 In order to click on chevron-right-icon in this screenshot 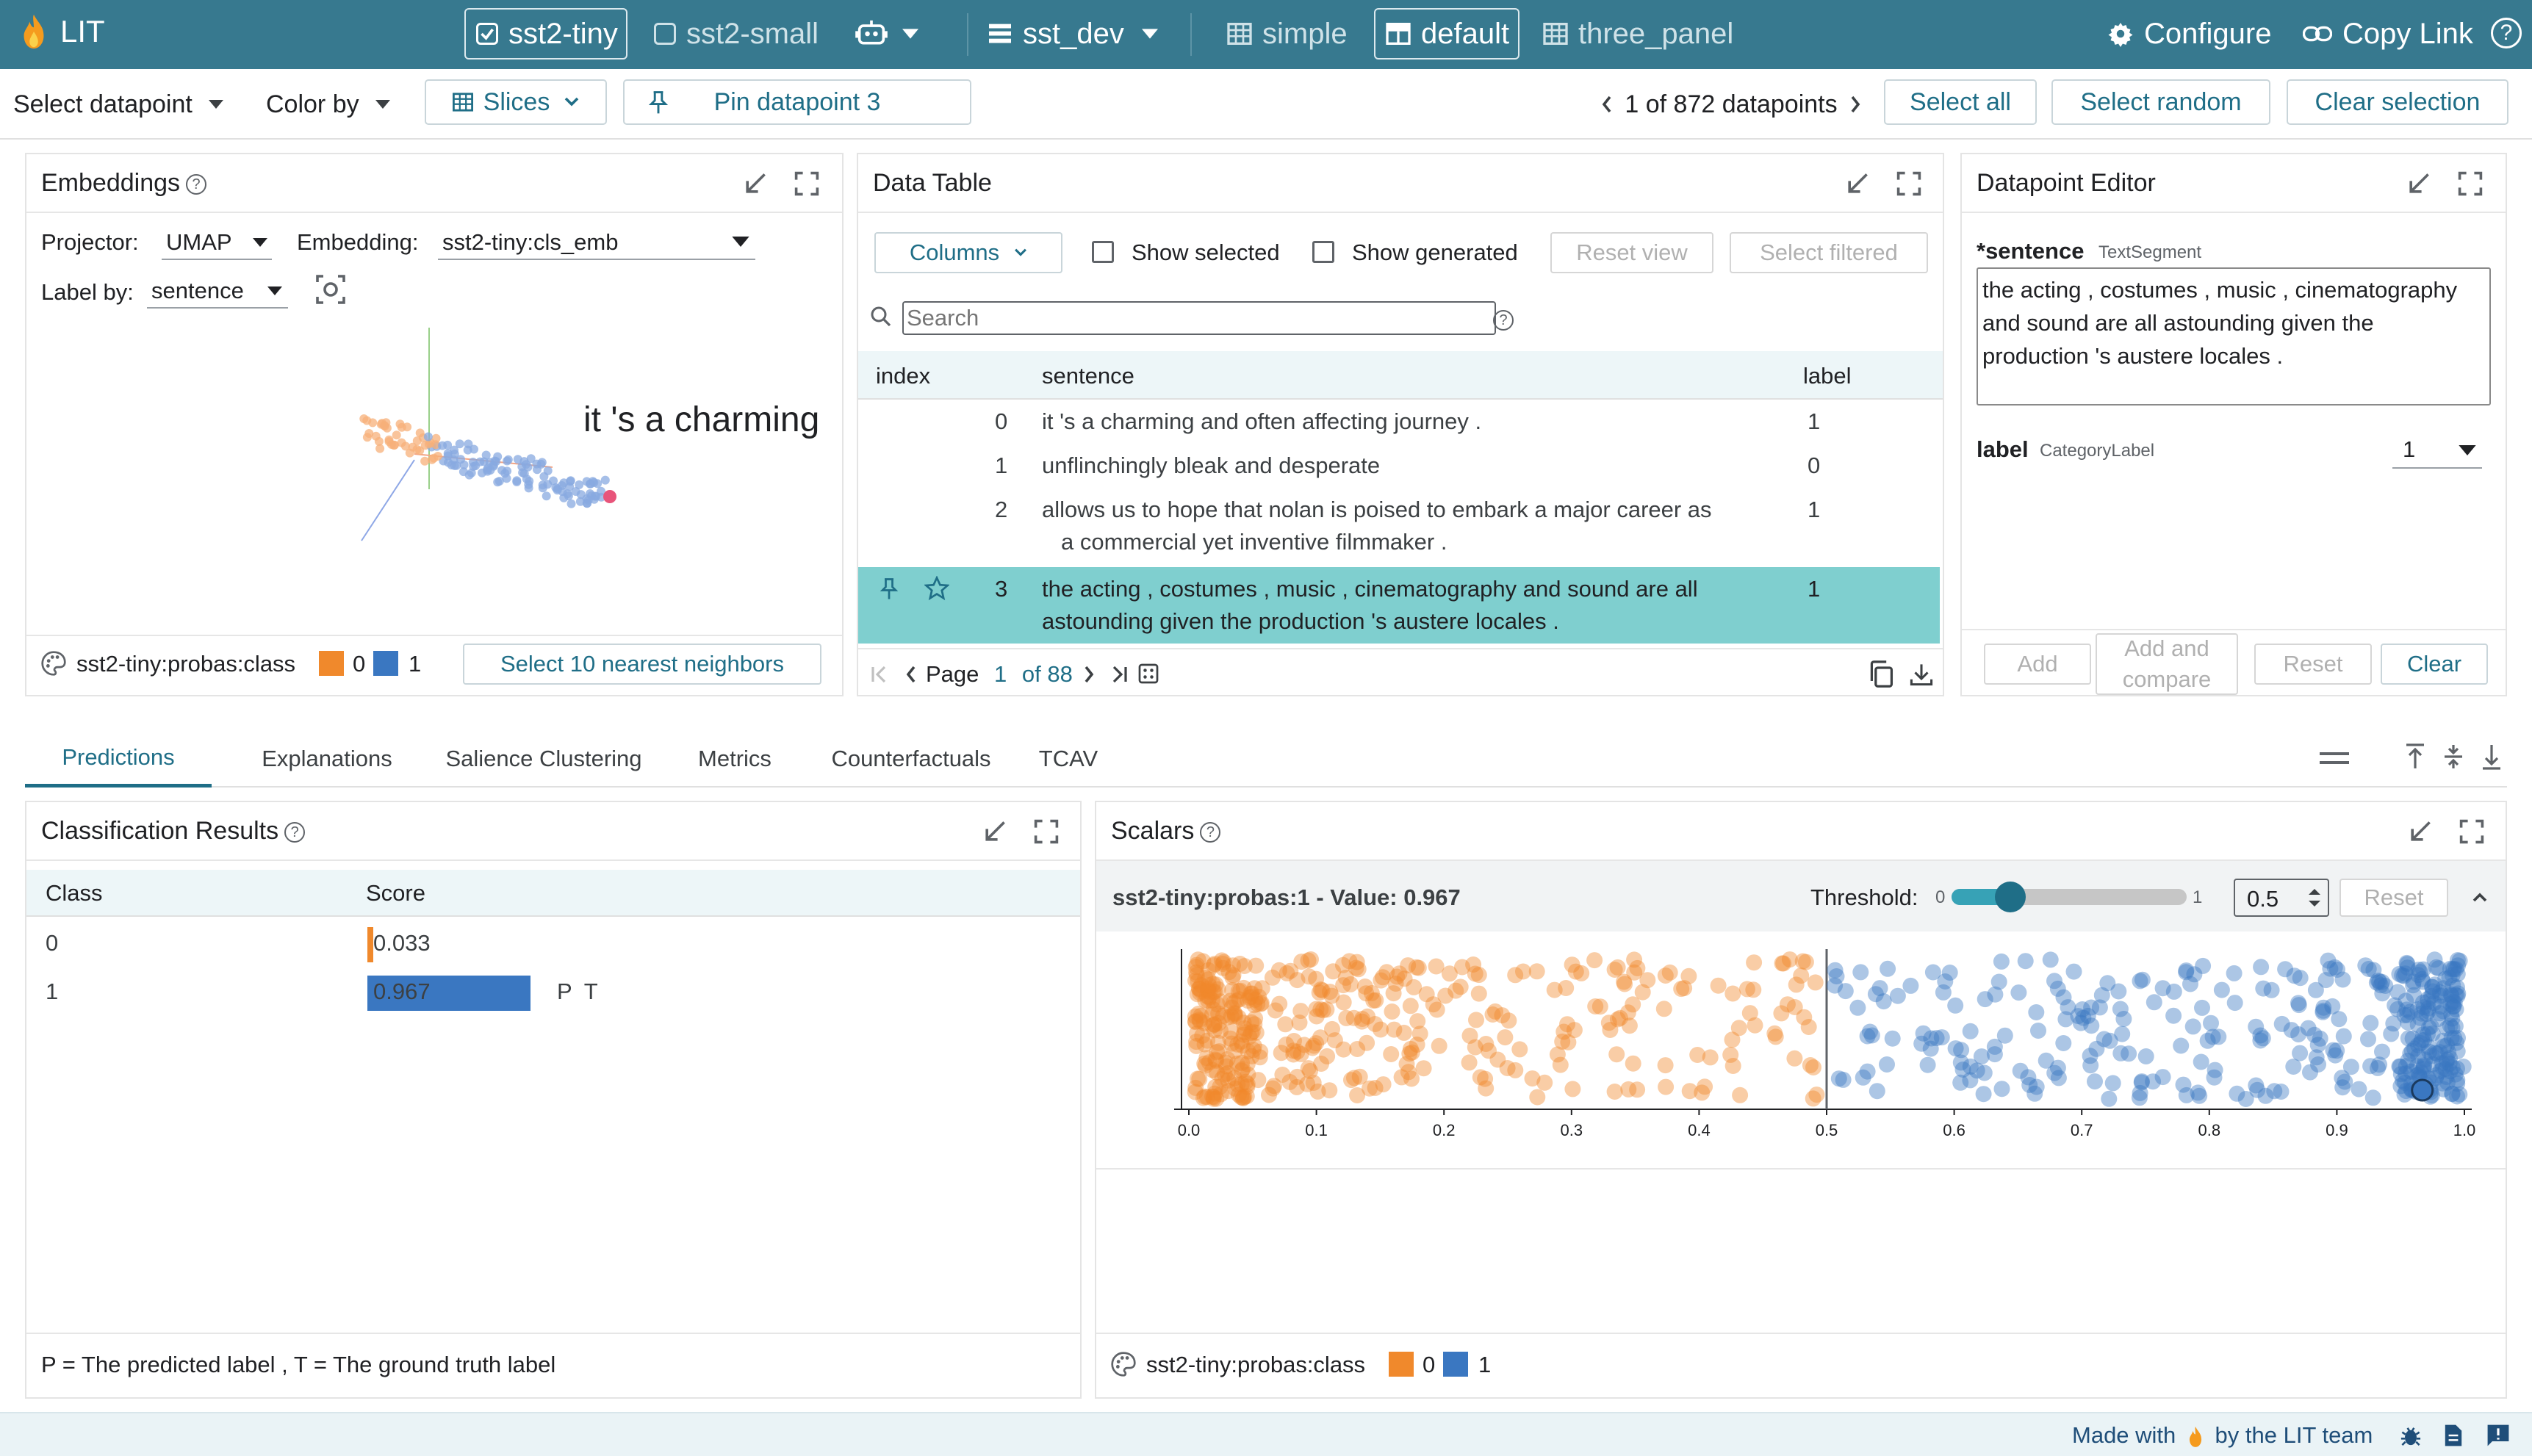, I will do `click(1855, 104)`.